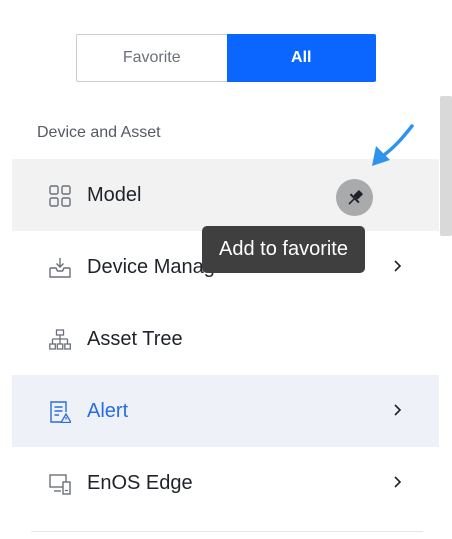  What do you see at coordinates (283, 249) in the screenshot?
I see `tooltip: Add to favorite` at bounding box center [283, 249].